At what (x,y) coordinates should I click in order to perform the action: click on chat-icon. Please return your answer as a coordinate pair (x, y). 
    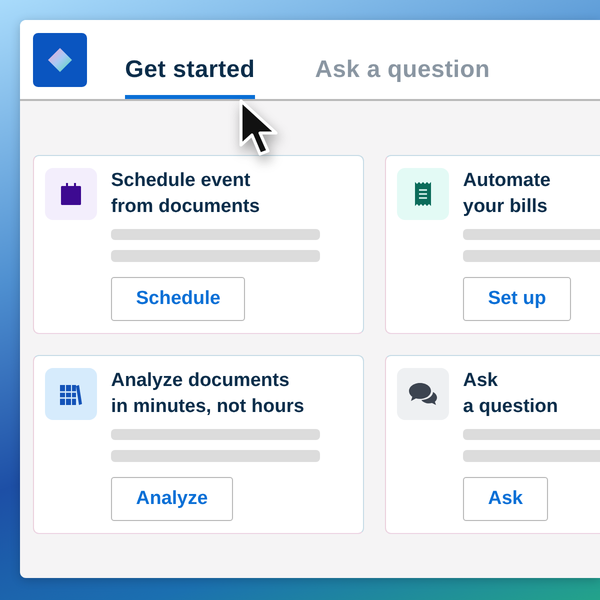
    Looking at the image, I should click on (423, 394).